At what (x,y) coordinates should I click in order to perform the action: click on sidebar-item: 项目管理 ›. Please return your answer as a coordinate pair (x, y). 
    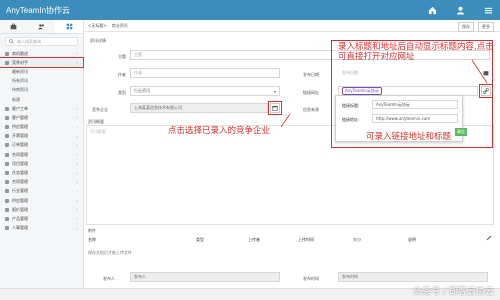
    Looking at the image, I should click on (41, 163).